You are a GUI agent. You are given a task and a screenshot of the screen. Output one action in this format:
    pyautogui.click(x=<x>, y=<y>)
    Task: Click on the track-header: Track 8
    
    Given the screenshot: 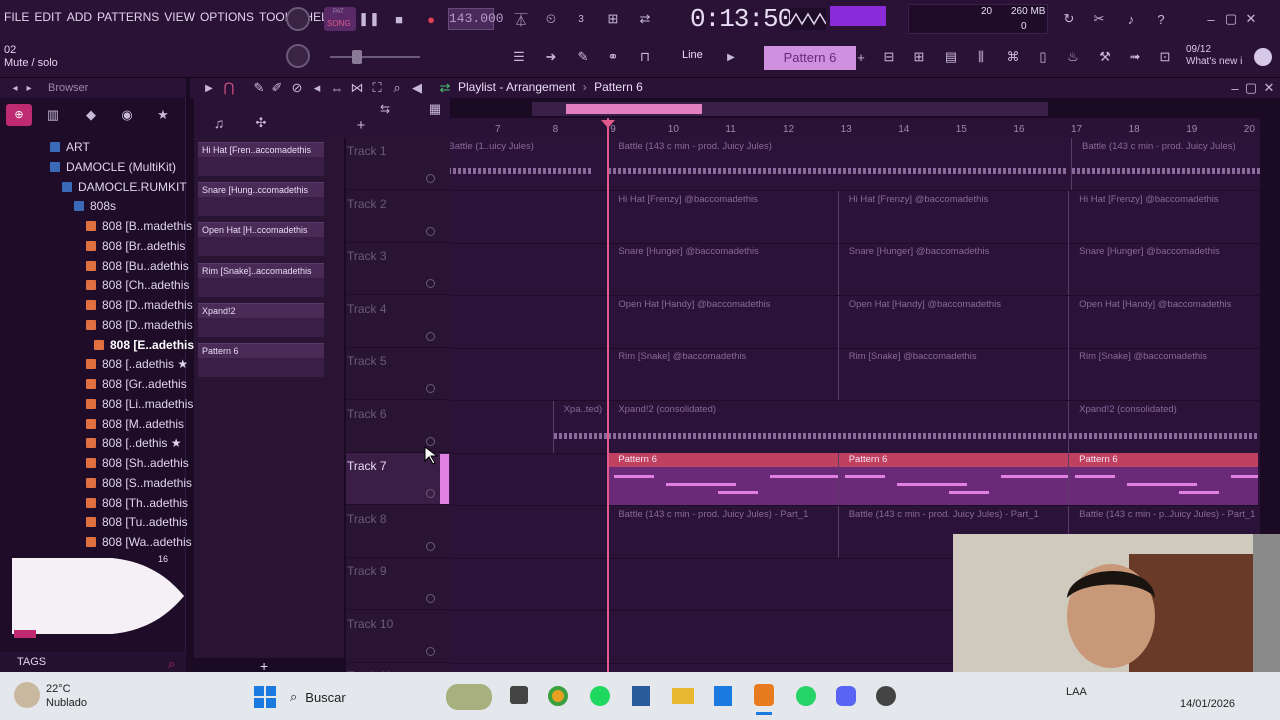 What is the action you would take?
    pyautogui.click(x=398, y=532)
    